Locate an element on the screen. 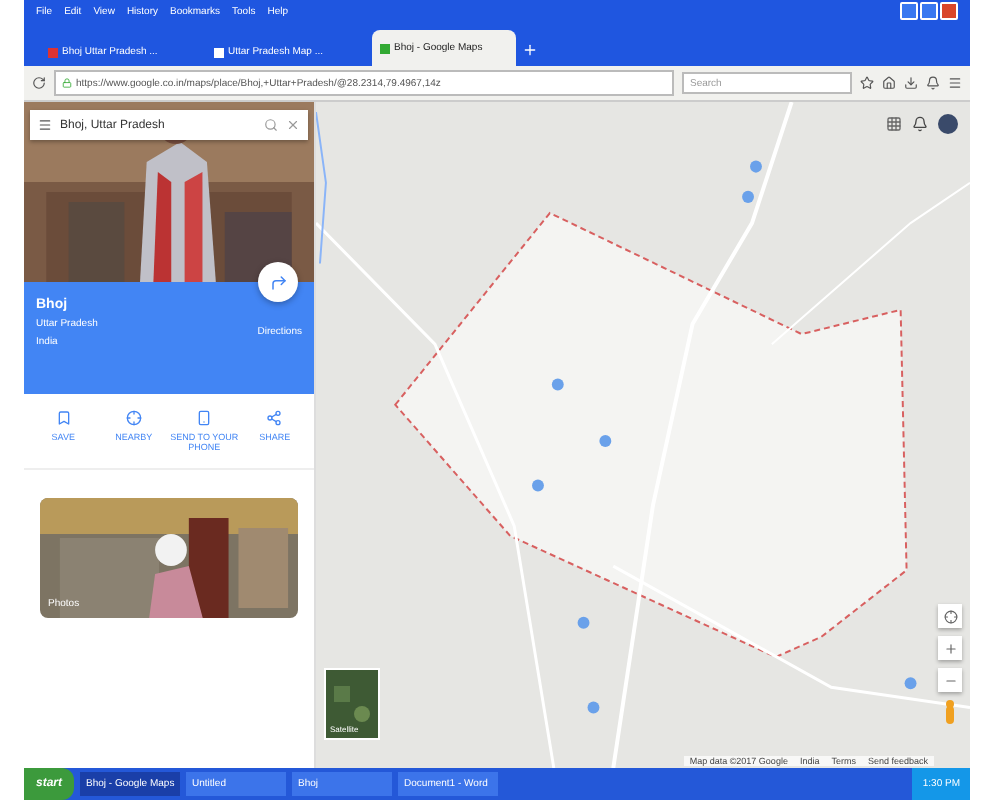 The width and height of the screenshot is (990, 812). minimize-icon is located at coordinates (909, 11).